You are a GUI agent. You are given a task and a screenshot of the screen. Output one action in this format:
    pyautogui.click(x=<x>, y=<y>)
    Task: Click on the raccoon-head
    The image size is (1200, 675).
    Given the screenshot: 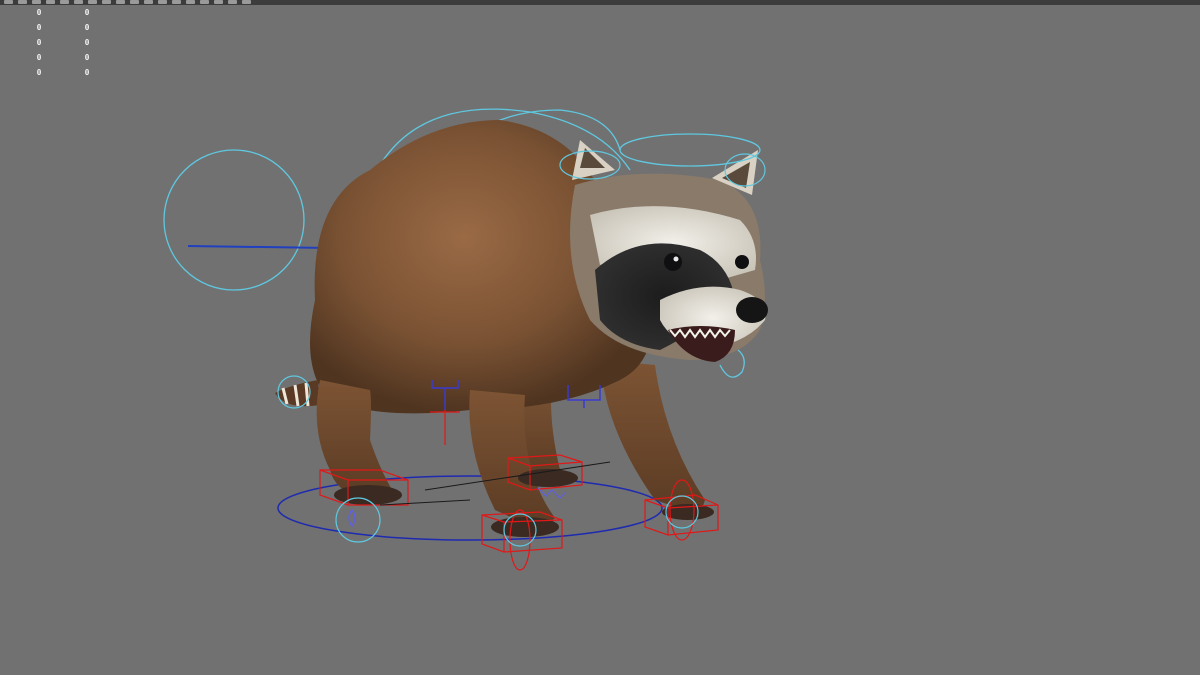 What is the action you would take?
    pyautogui.click(x=669, y=251)
    